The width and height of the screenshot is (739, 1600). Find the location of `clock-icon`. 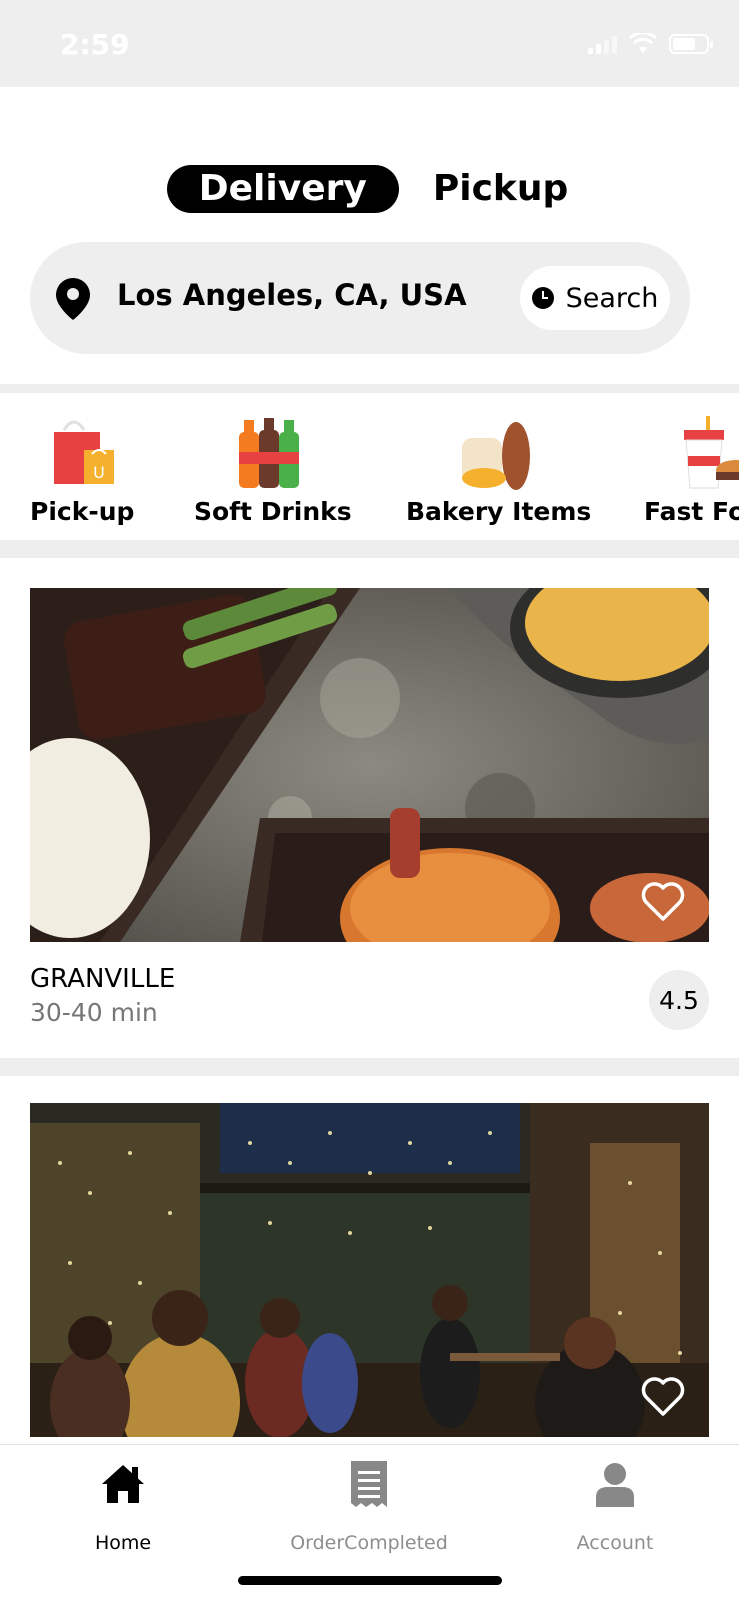

clock-icon is located at coordinates (542, 298).